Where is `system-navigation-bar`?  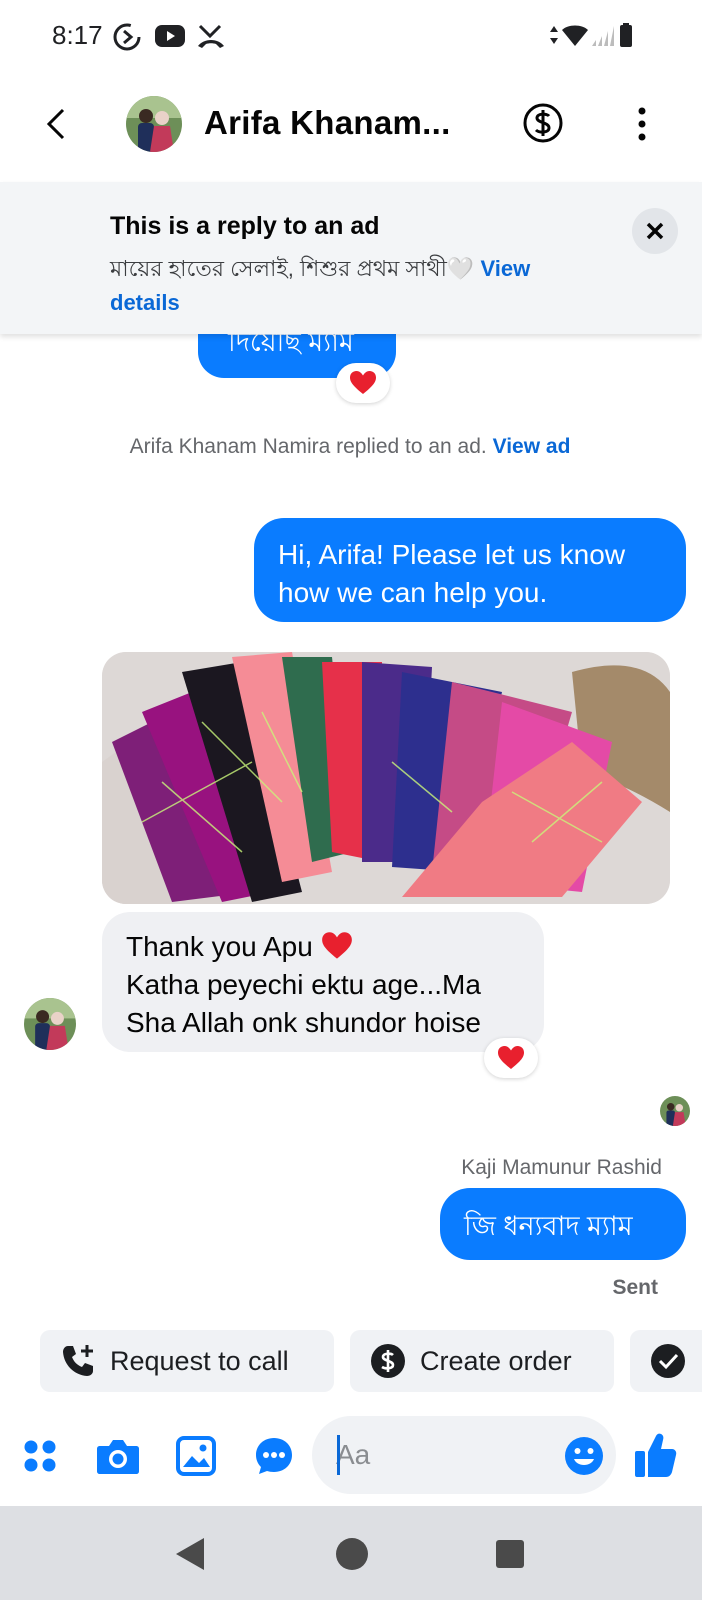
system-navigation-bar is located at coordinates (351, 1553).